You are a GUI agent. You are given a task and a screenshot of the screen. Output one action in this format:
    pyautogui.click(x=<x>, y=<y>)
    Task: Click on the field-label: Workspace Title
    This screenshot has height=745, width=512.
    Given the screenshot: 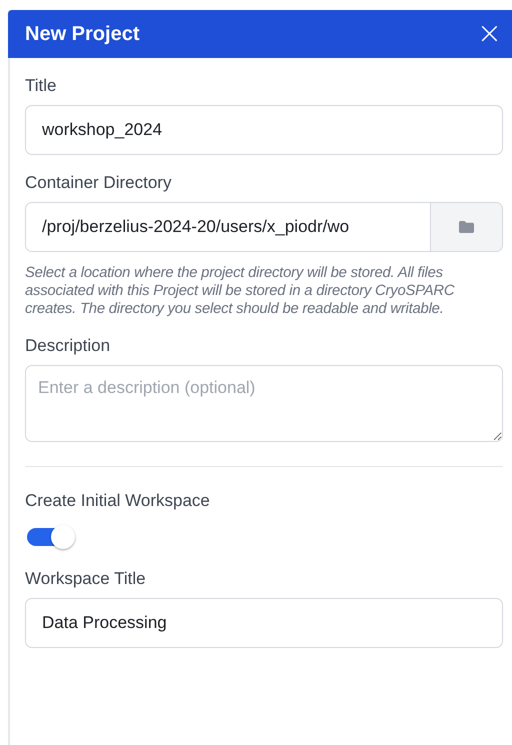 What is the action you would take?
    pyautogui.click(x=86, y=579)
    